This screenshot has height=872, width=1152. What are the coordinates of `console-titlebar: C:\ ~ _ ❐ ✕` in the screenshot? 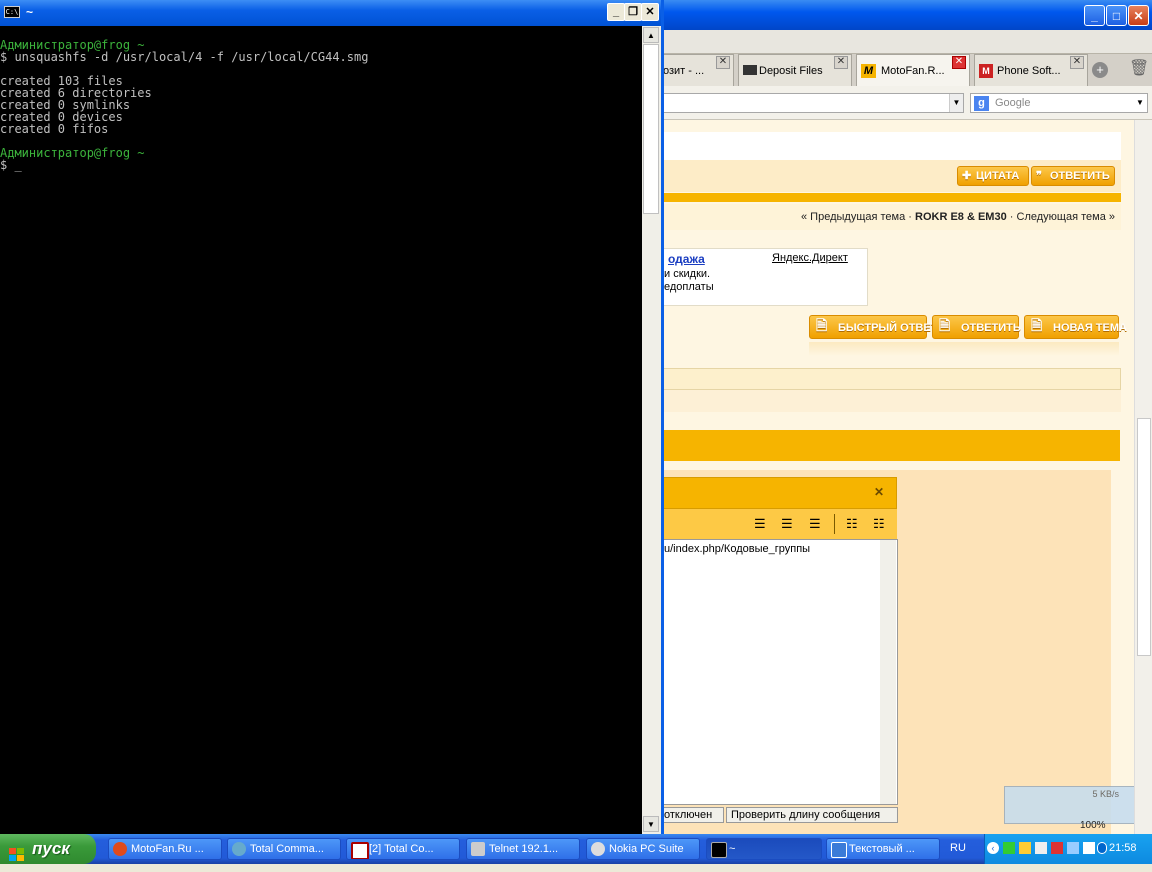 It's located at (332, 13).